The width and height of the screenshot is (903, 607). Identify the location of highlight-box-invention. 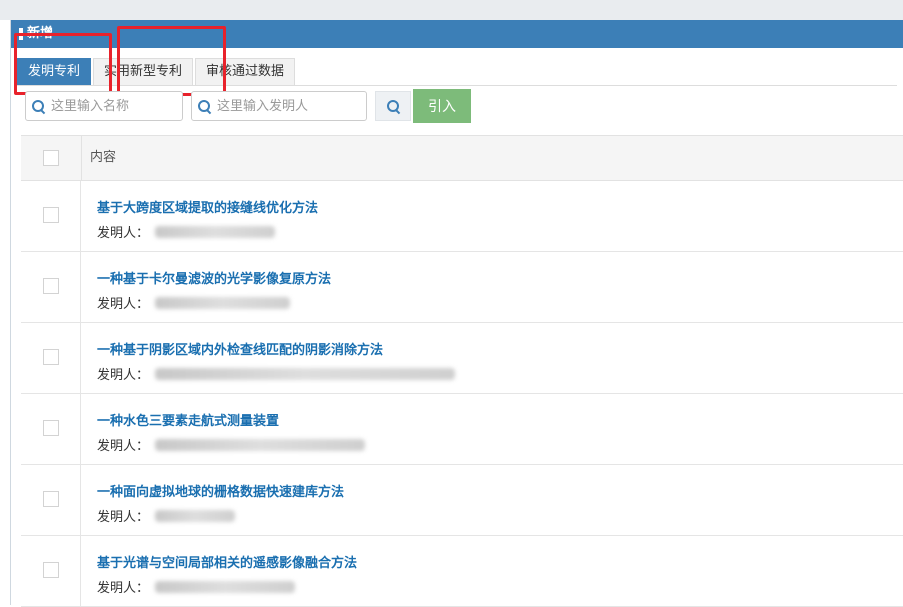
(63, 64).